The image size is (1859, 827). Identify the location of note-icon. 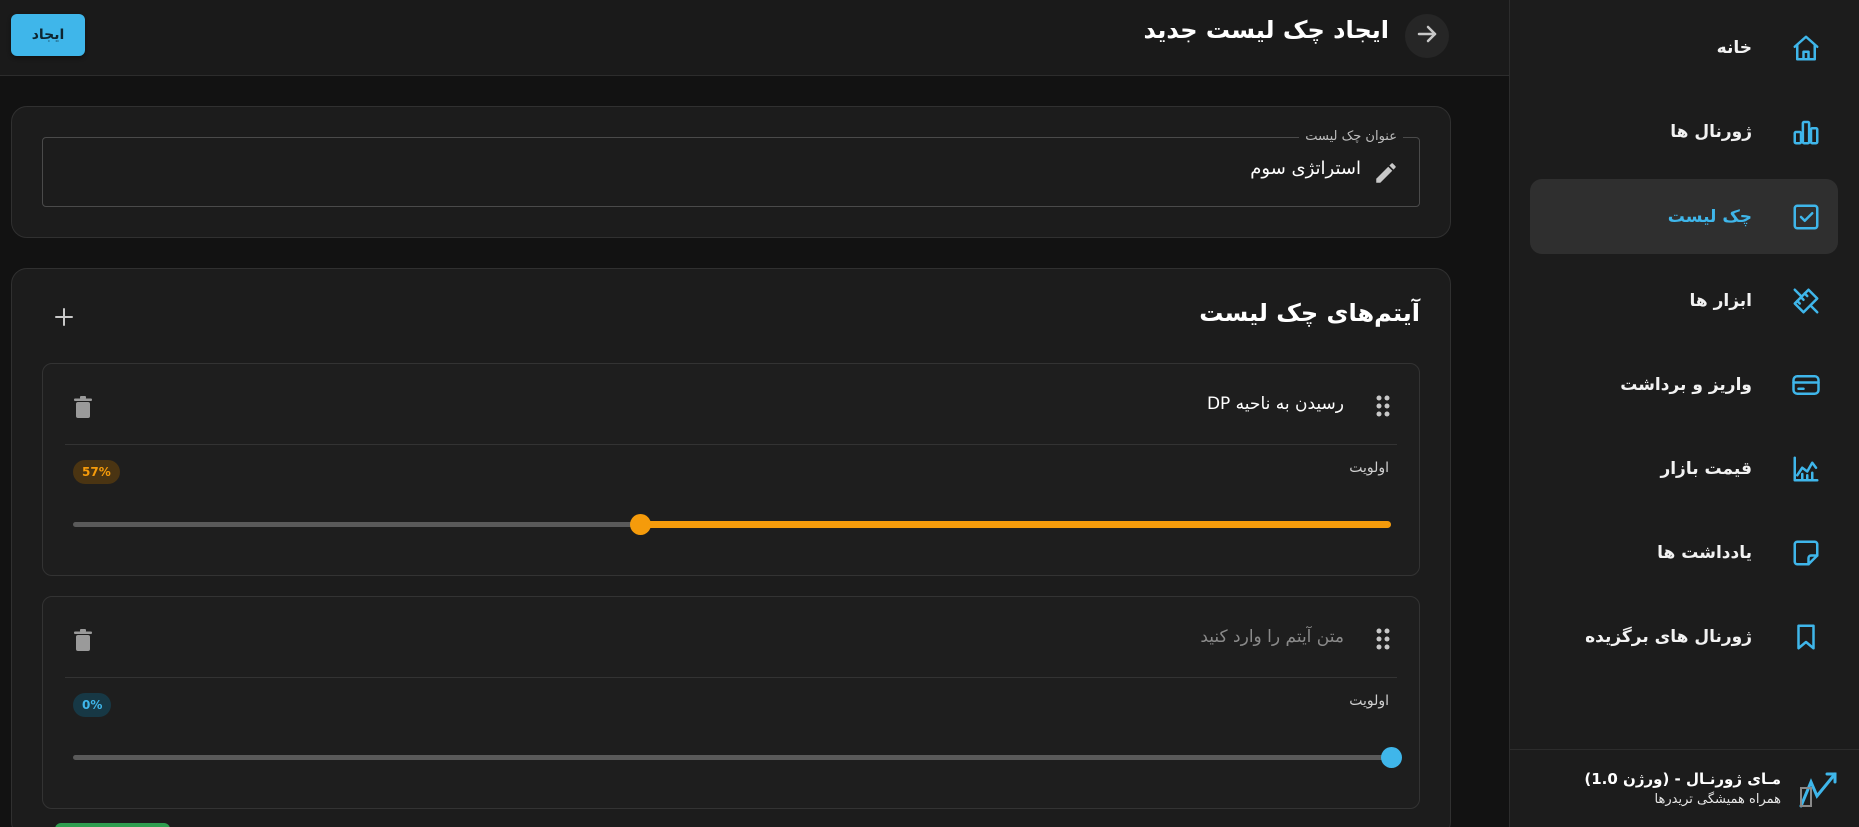
(1806, 553).